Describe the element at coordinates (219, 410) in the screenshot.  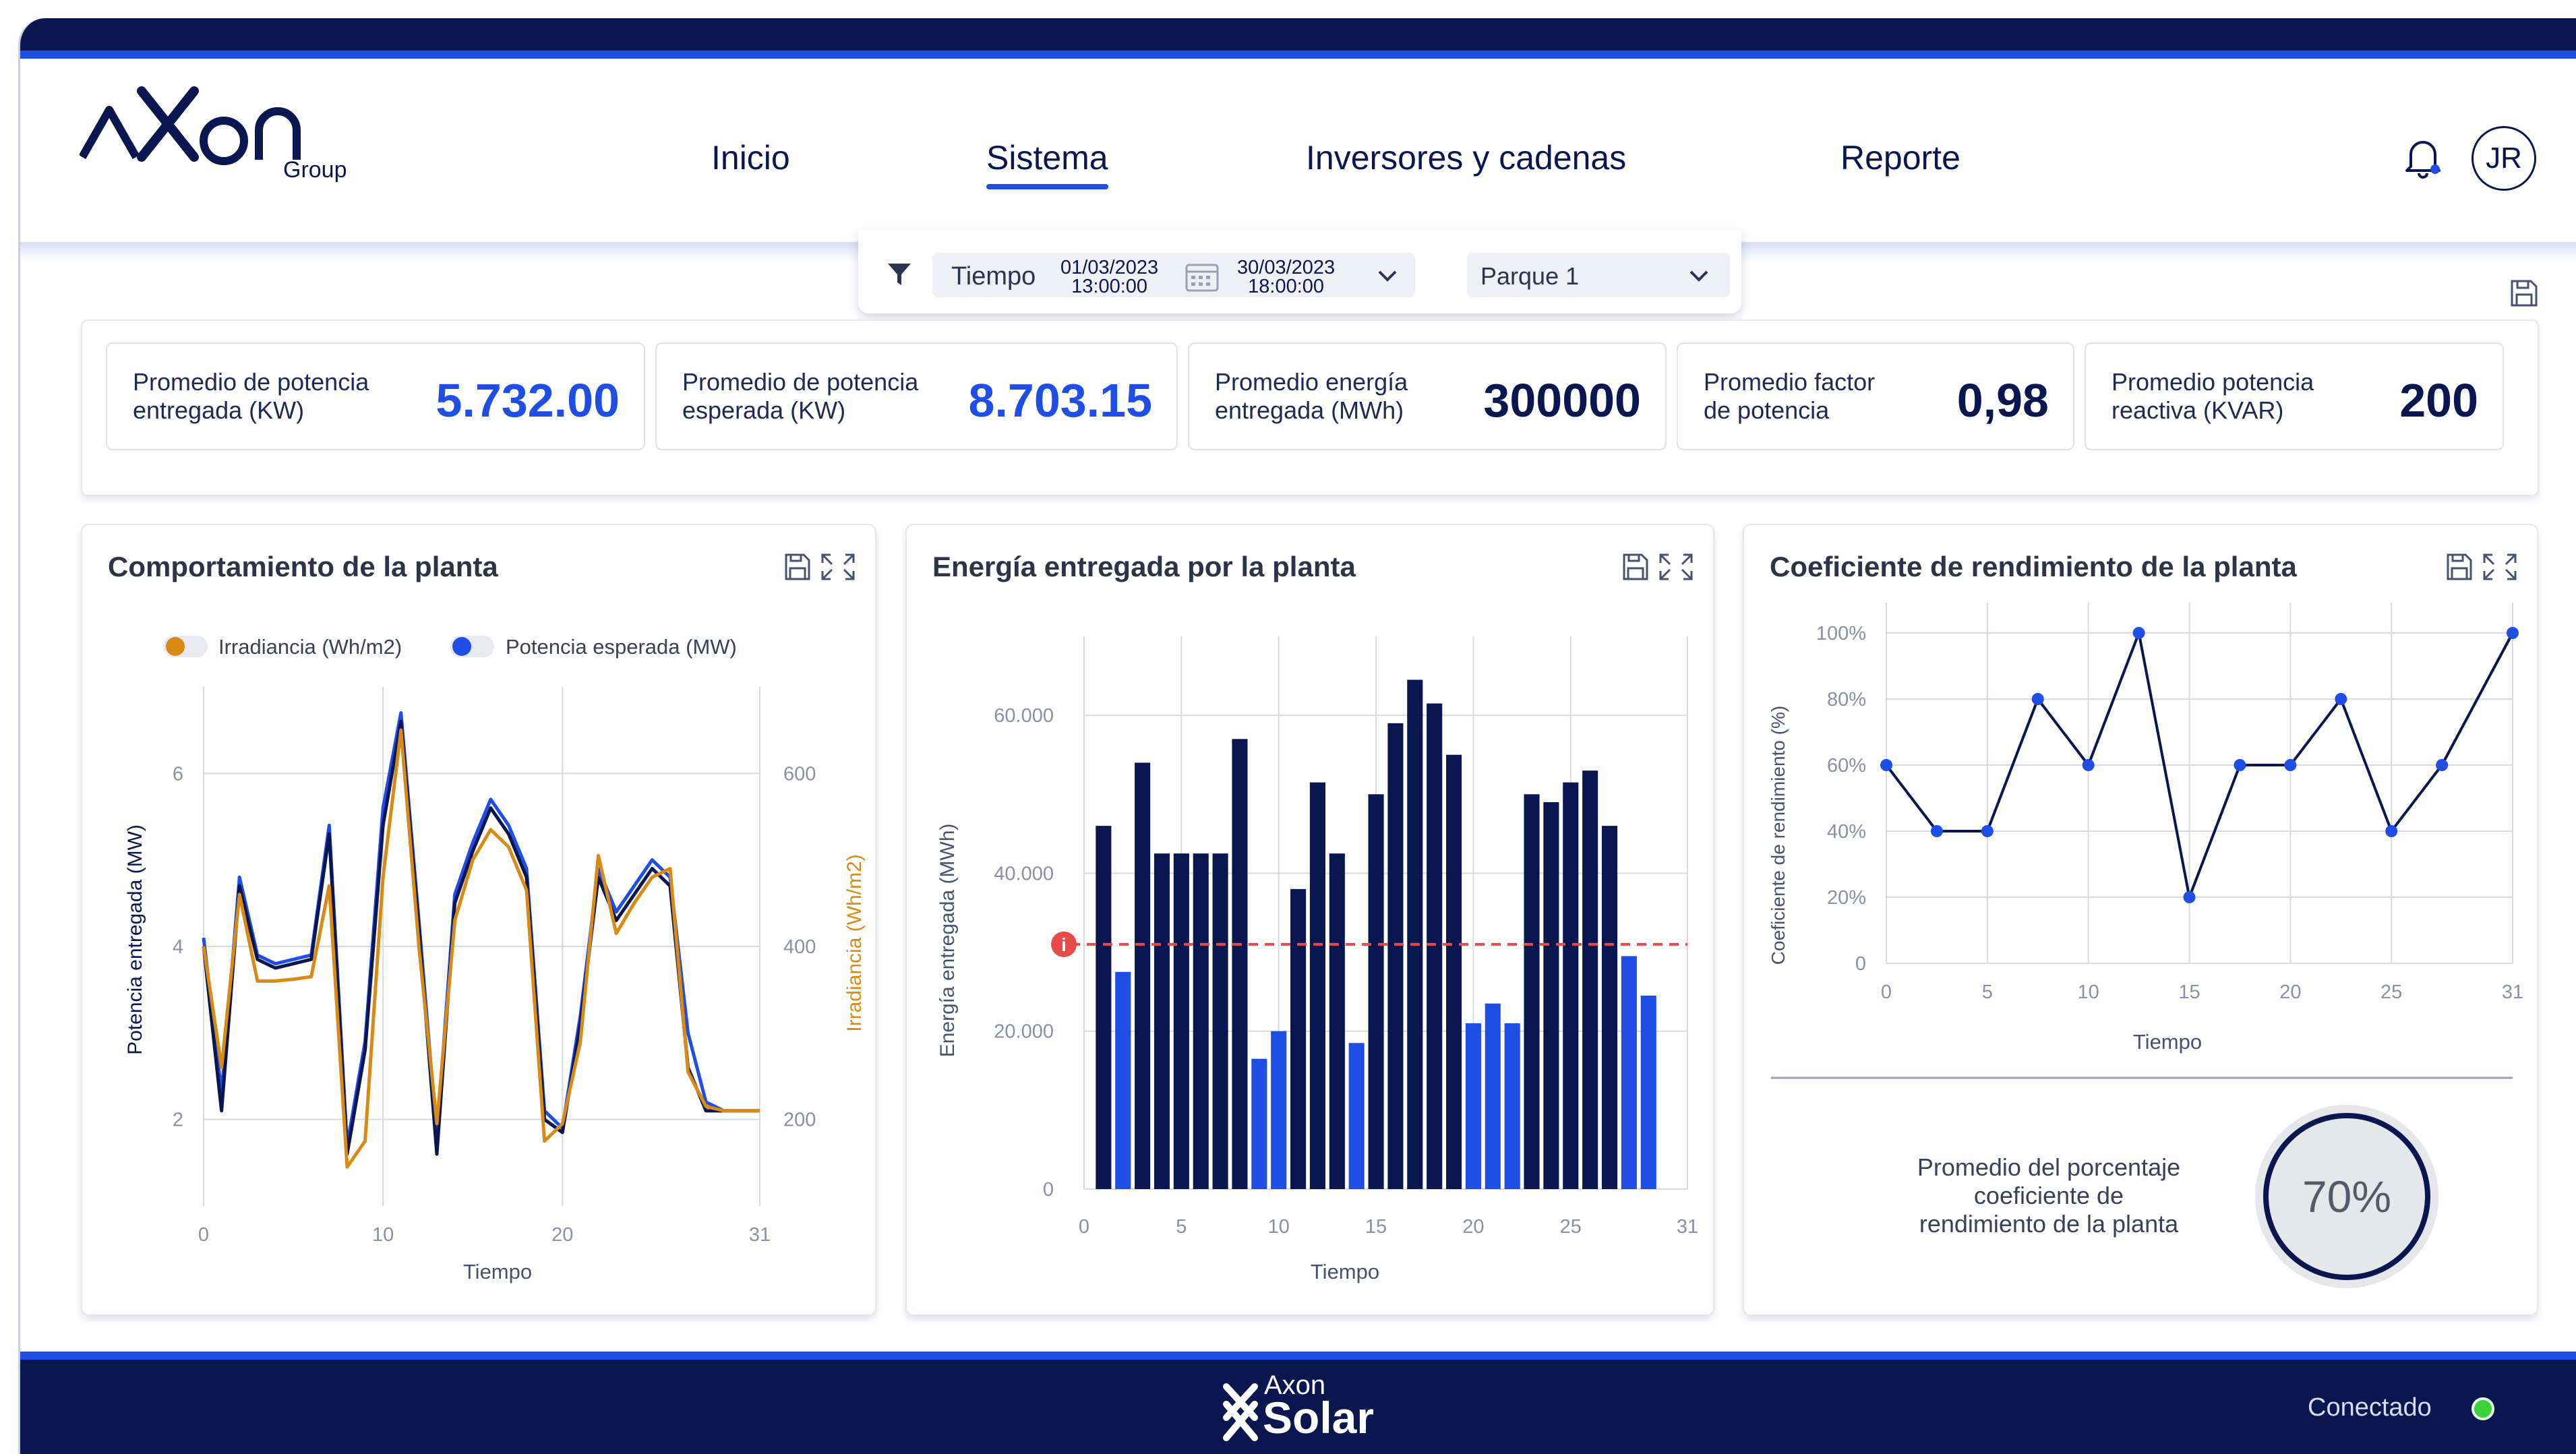
I see `kpi-label-line: entregada (KW)` at that location.